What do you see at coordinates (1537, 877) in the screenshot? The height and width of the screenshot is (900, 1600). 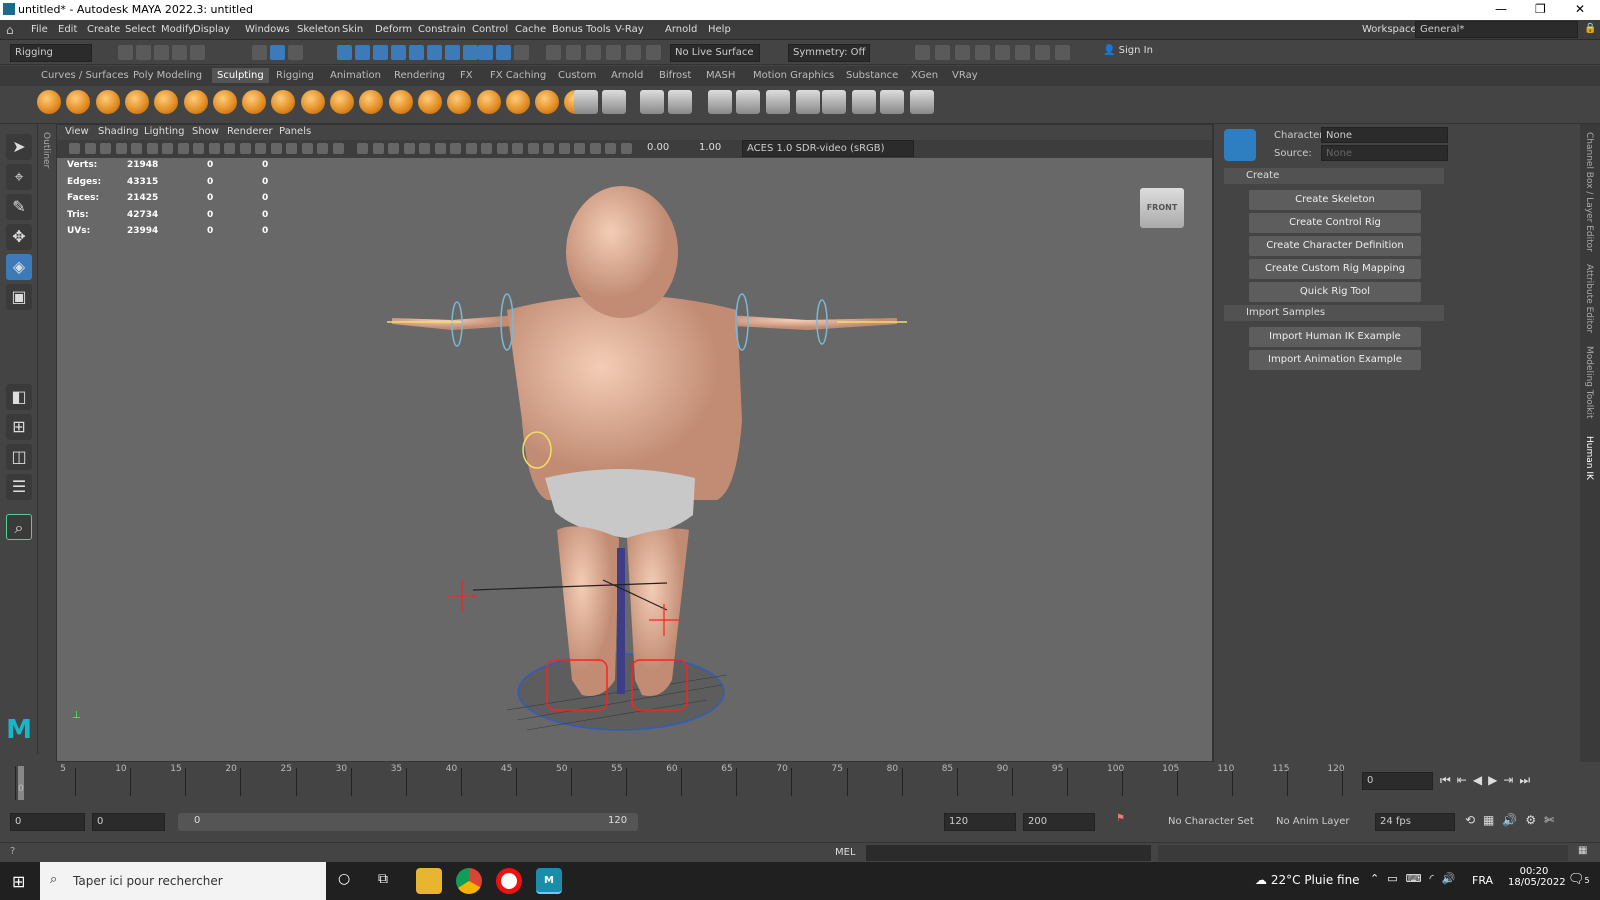 I see `clock: 00:20 18/05/2022` at bounding box center [1537, 877].